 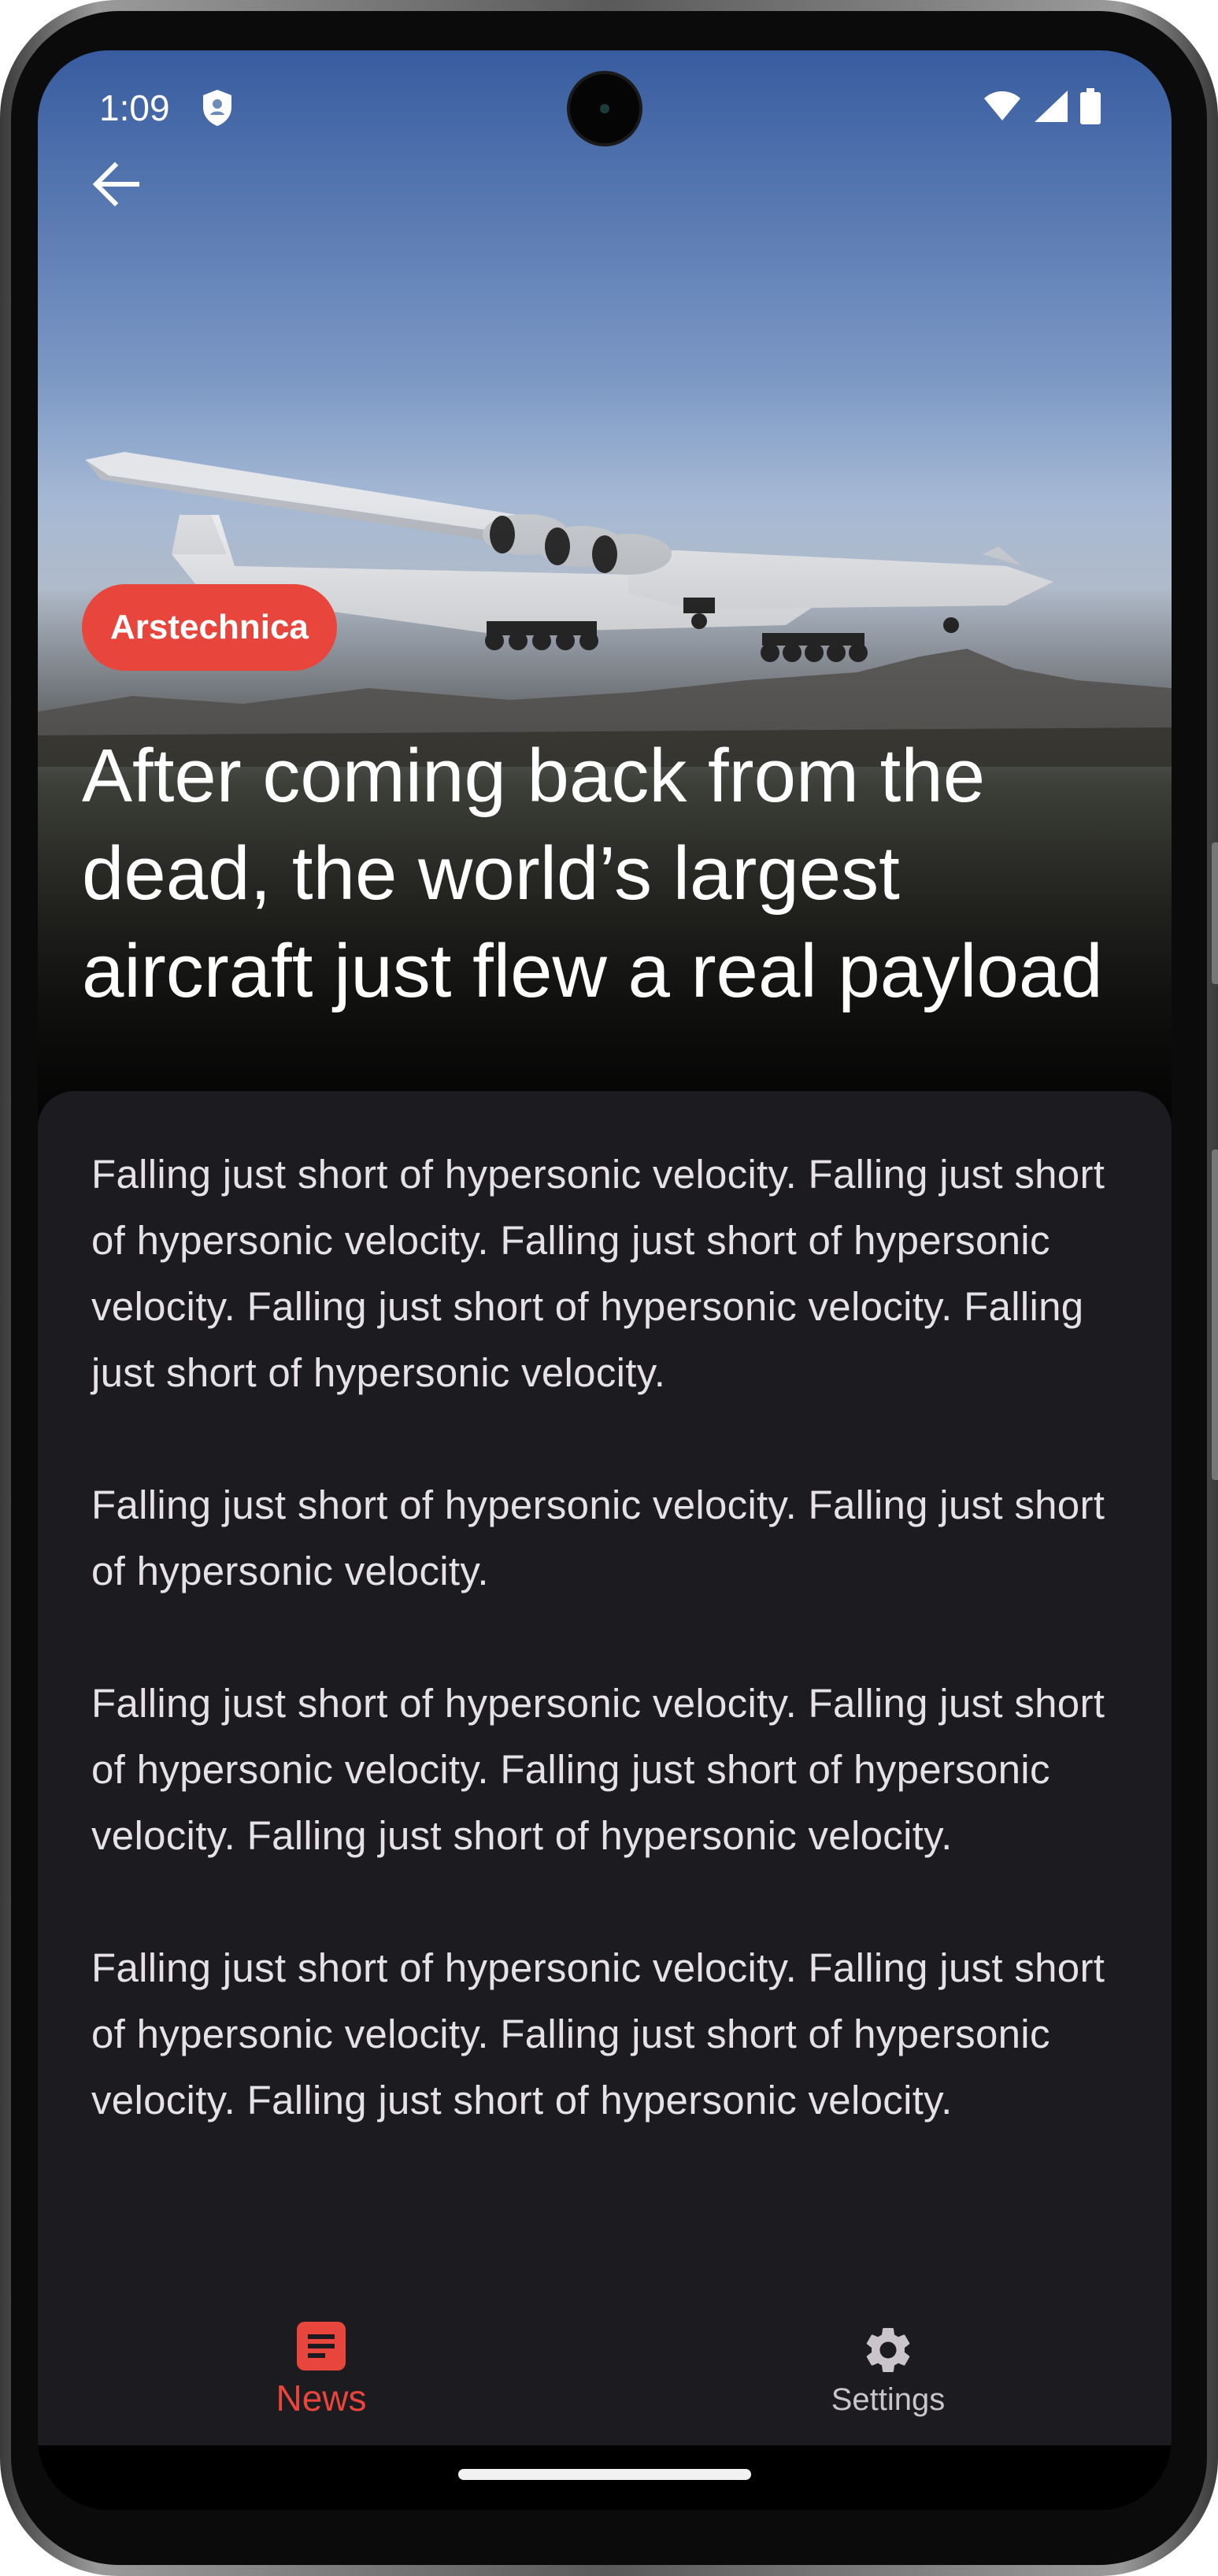 I want to click on nav-item-settings: Settings, so click(x=888, y=2369).